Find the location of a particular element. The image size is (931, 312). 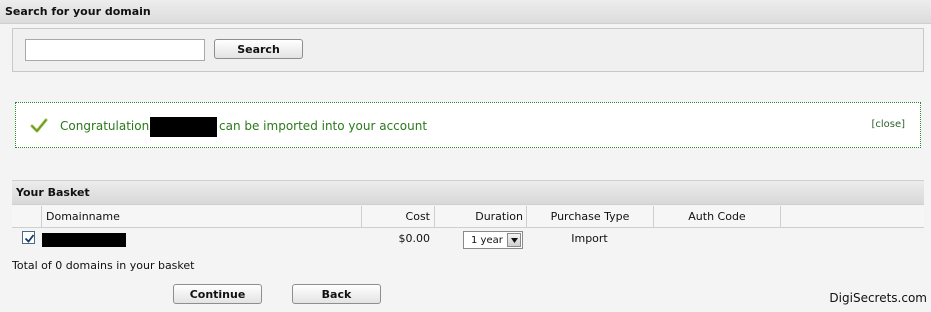

close-message-link: [close] is located at coordinates (888, 124).